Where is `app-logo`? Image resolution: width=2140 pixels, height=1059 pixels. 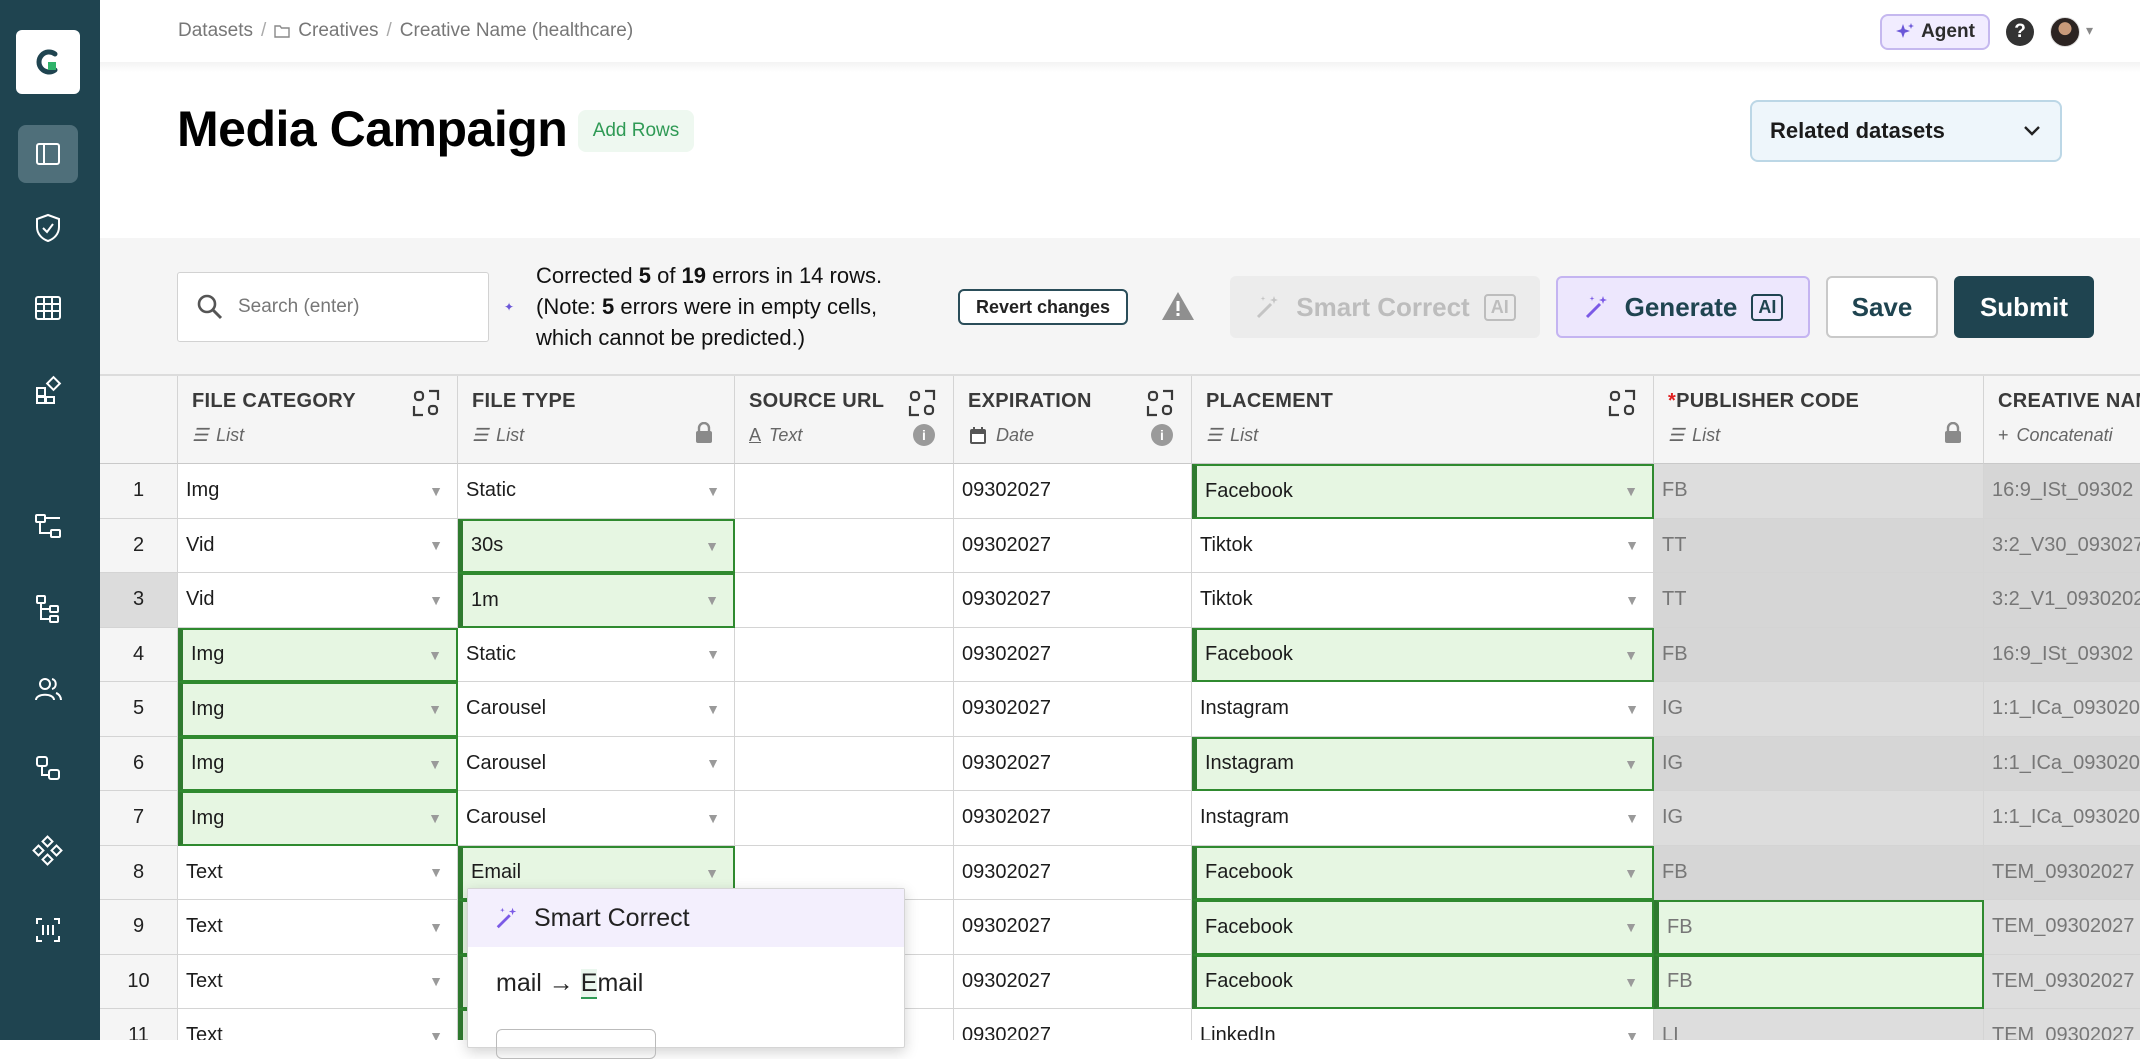
app-logo is located at coordinates (48, 62).